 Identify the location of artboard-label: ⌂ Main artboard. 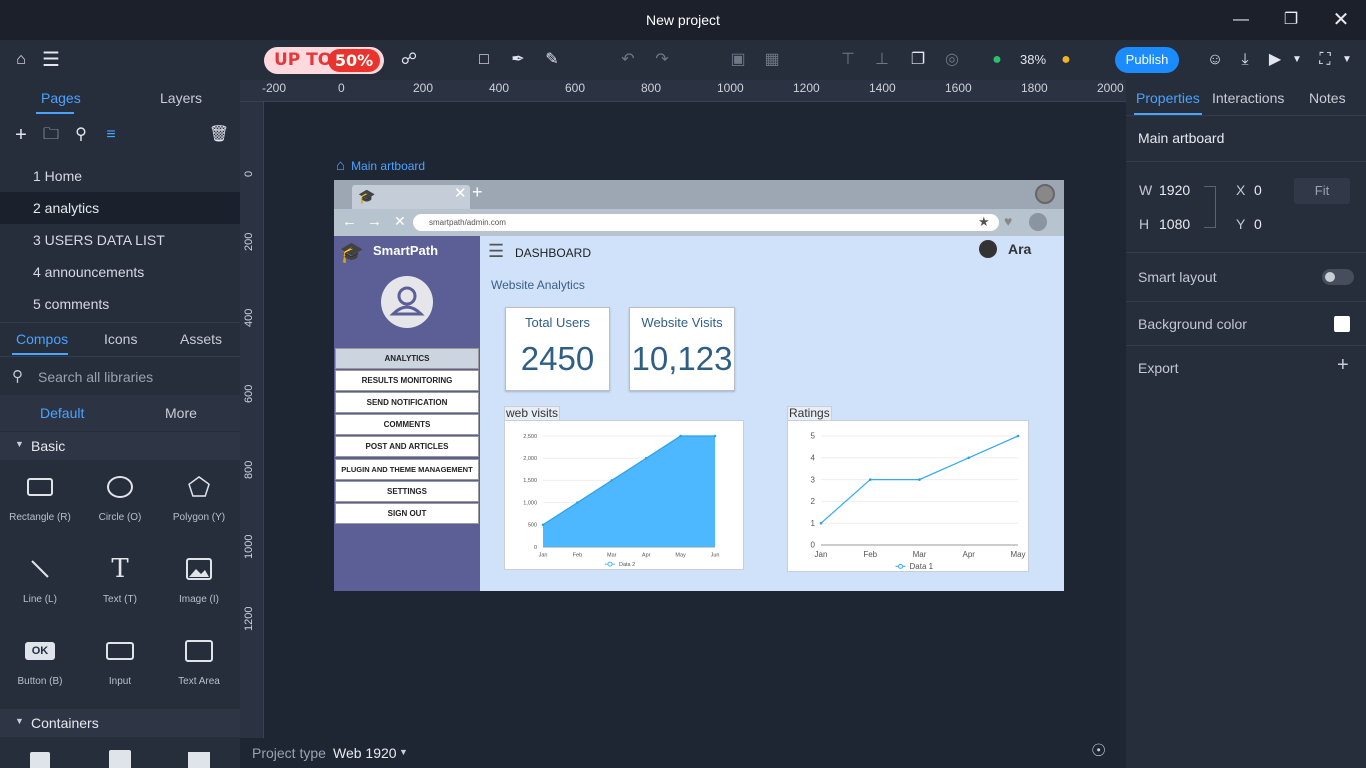
(380, 165).